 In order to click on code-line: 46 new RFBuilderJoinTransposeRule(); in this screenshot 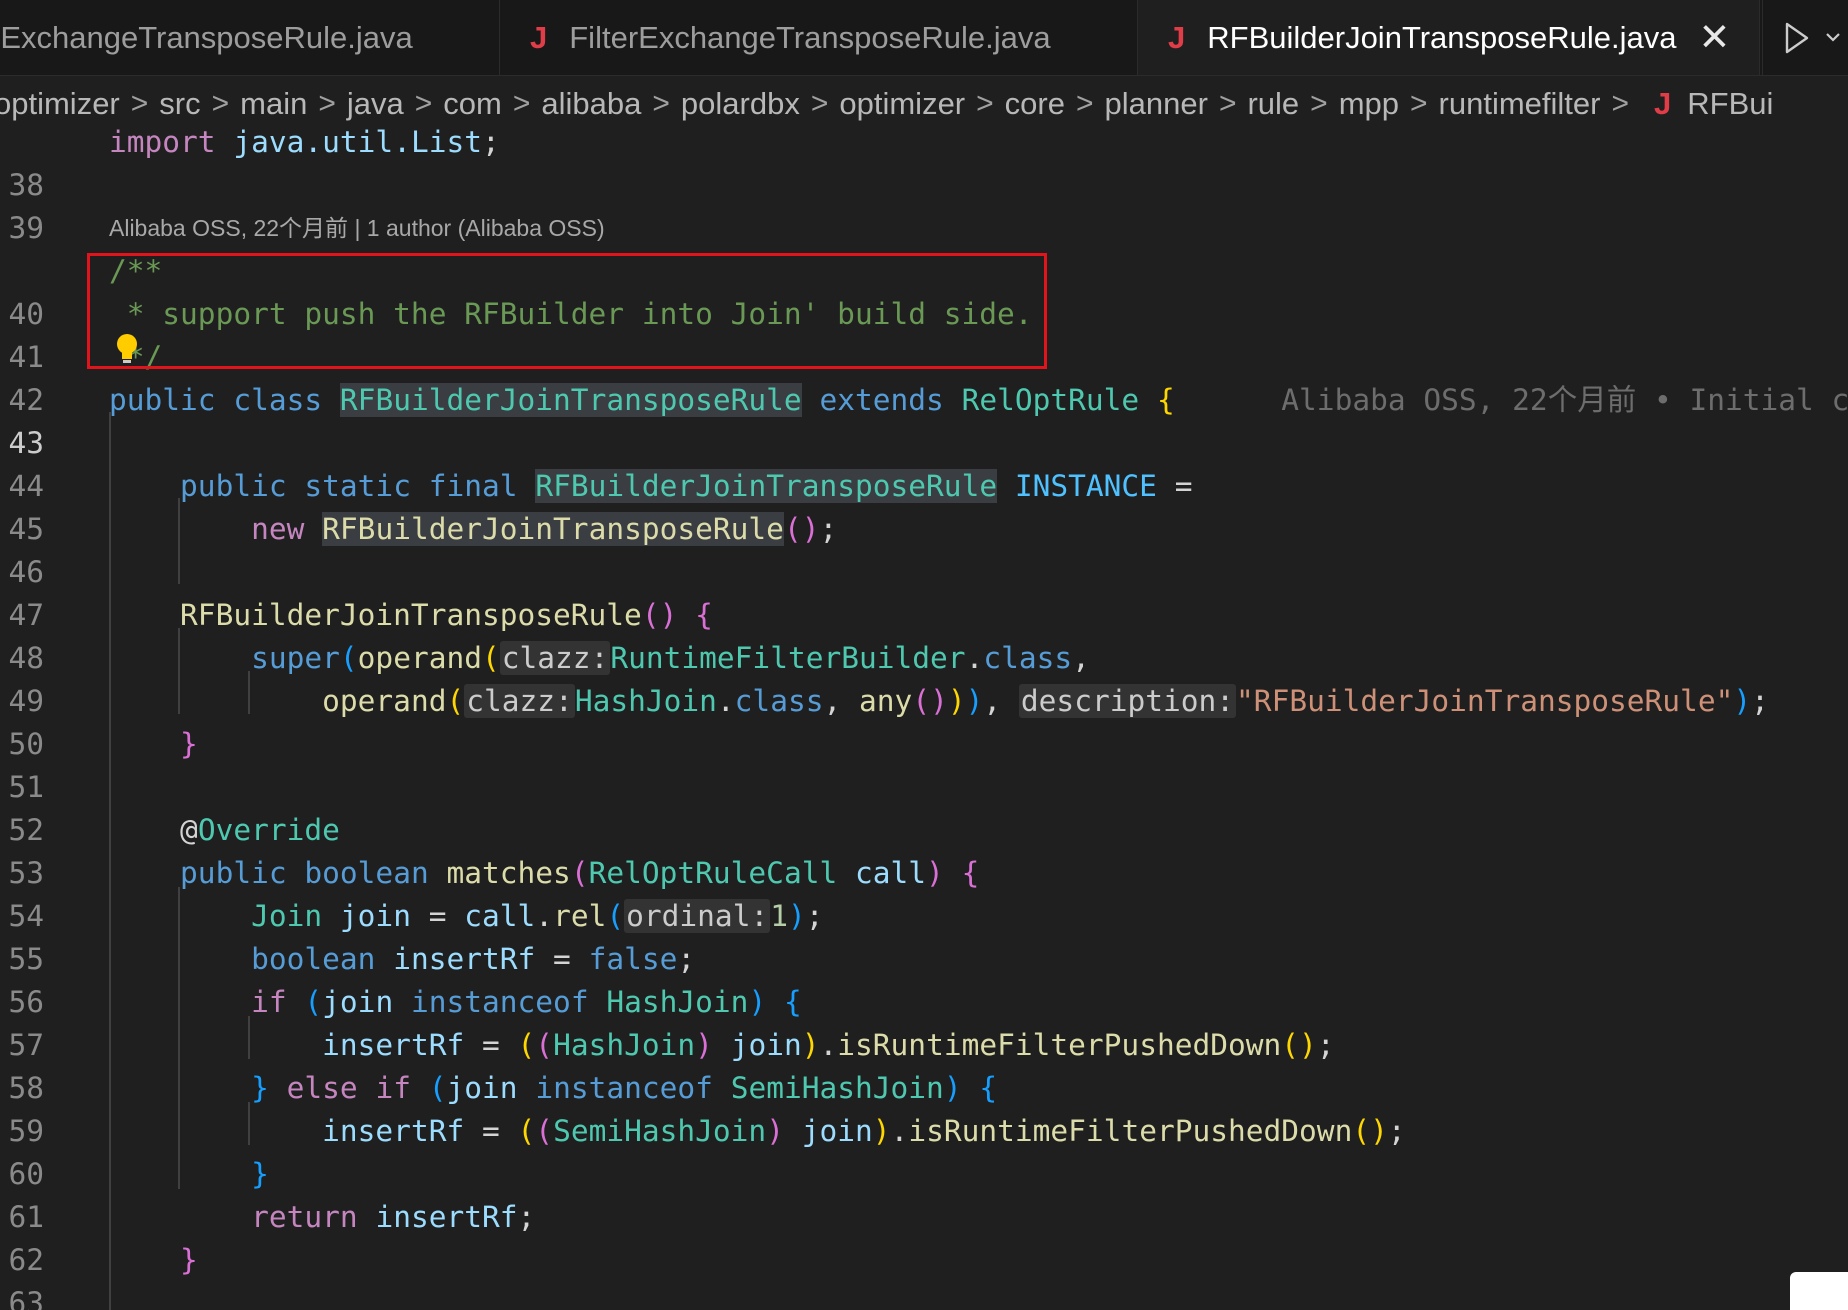, I will do `click(924, 548)`.